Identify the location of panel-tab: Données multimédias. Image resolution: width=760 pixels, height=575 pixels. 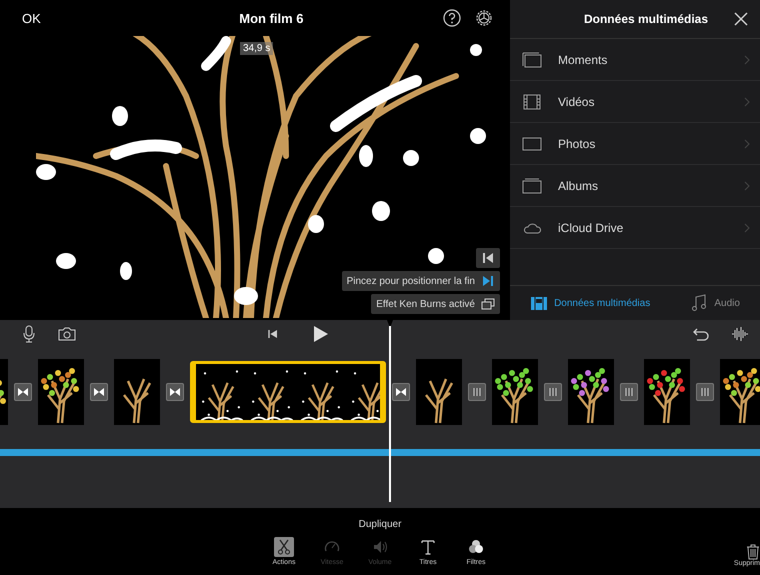
(590, 303).